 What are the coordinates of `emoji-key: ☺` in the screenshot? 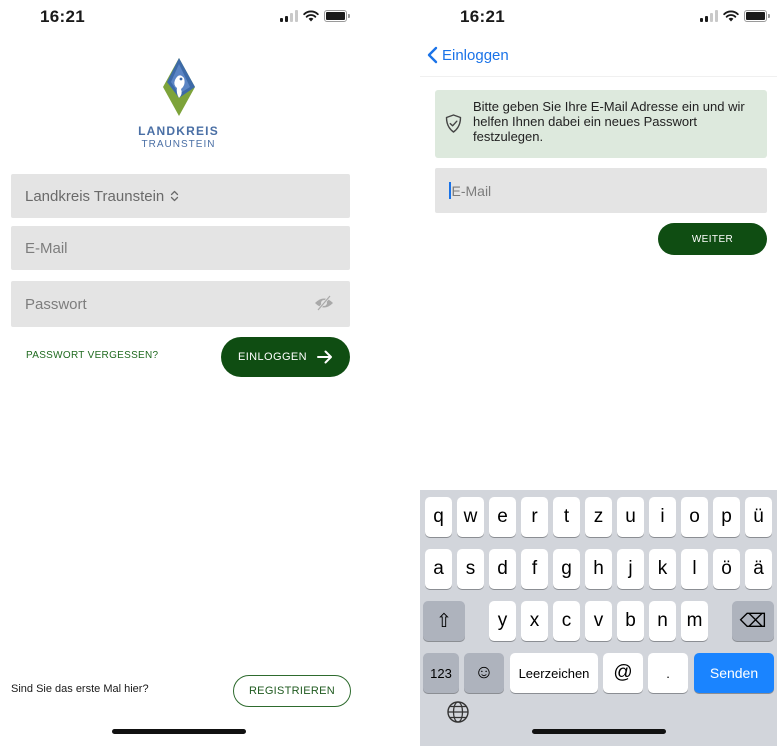 It's located at (484, 673).